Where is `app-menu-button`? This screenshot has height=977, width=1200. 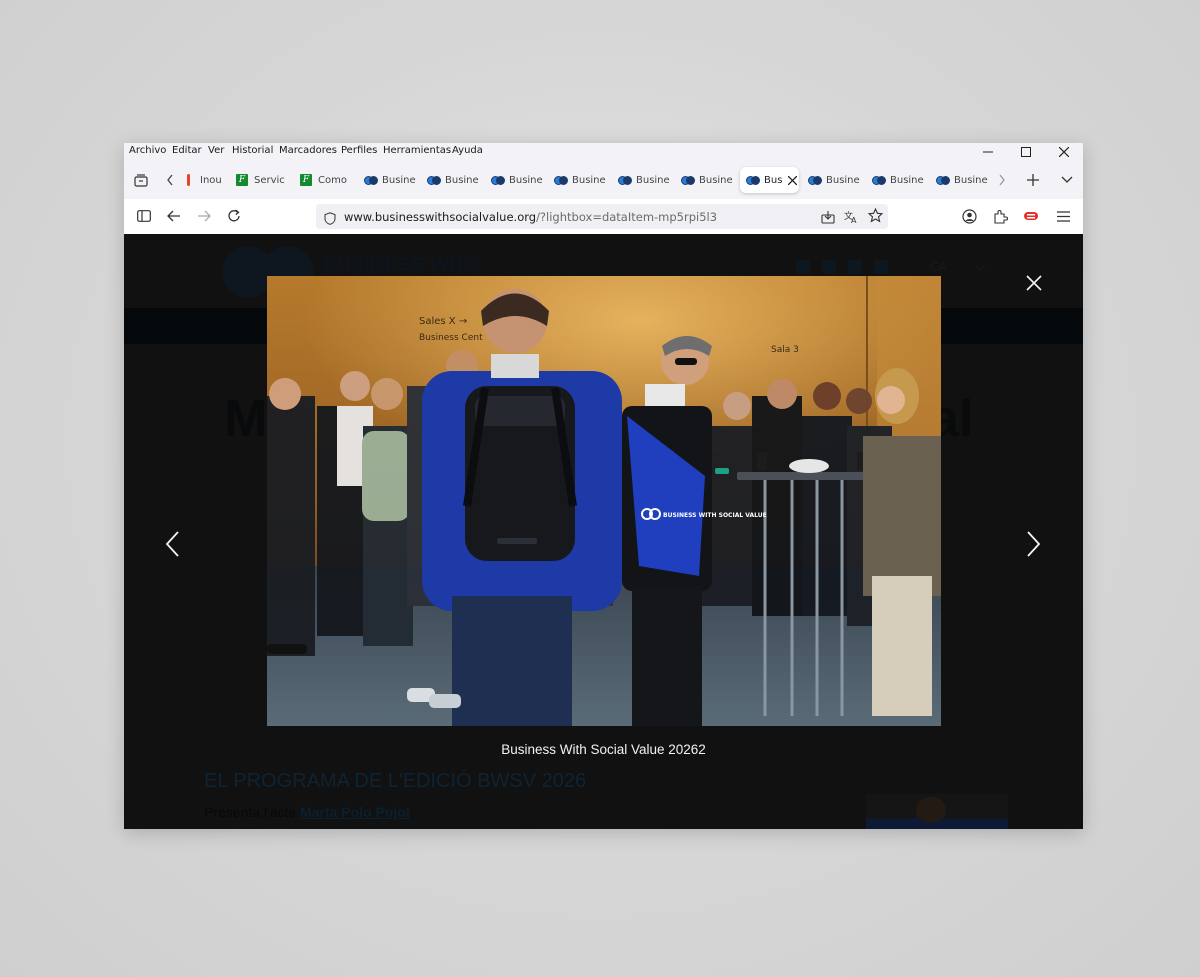 app-menu-button is located at coordinates (1063, 216).